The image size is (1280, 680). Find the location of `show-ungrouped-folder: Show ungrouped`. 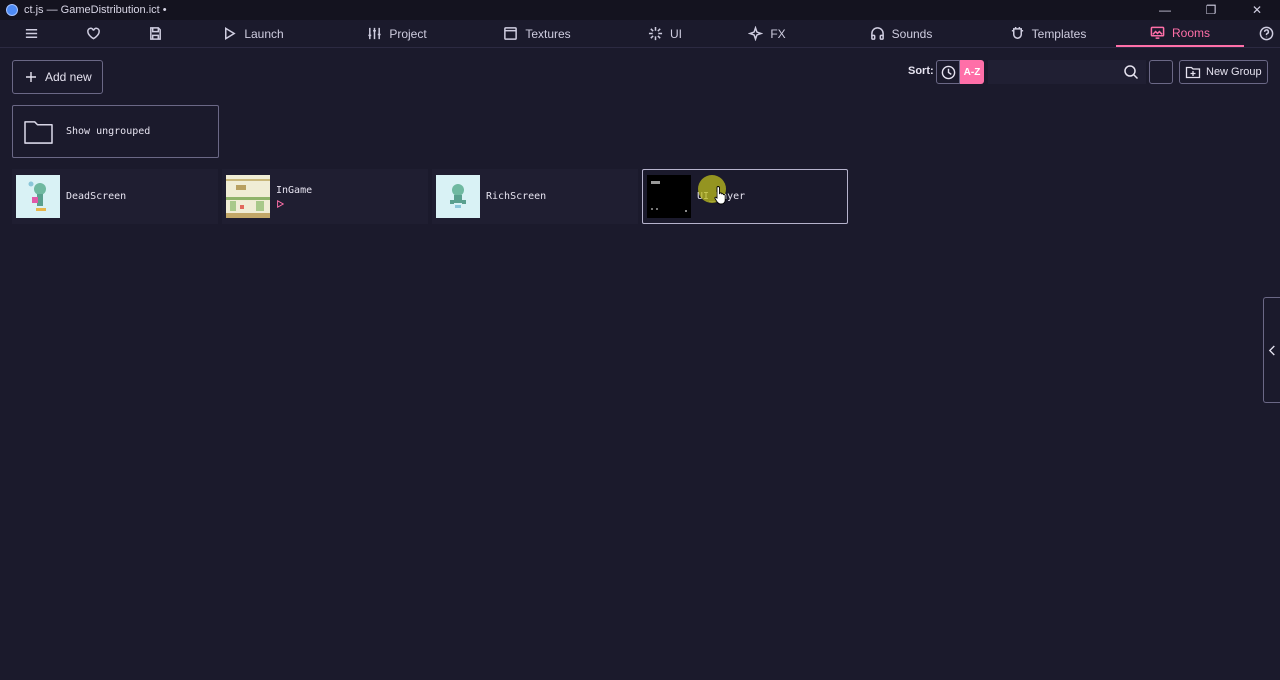

show-ungrouped-folder: Show ungrouped is located at coordinates (115, 131).